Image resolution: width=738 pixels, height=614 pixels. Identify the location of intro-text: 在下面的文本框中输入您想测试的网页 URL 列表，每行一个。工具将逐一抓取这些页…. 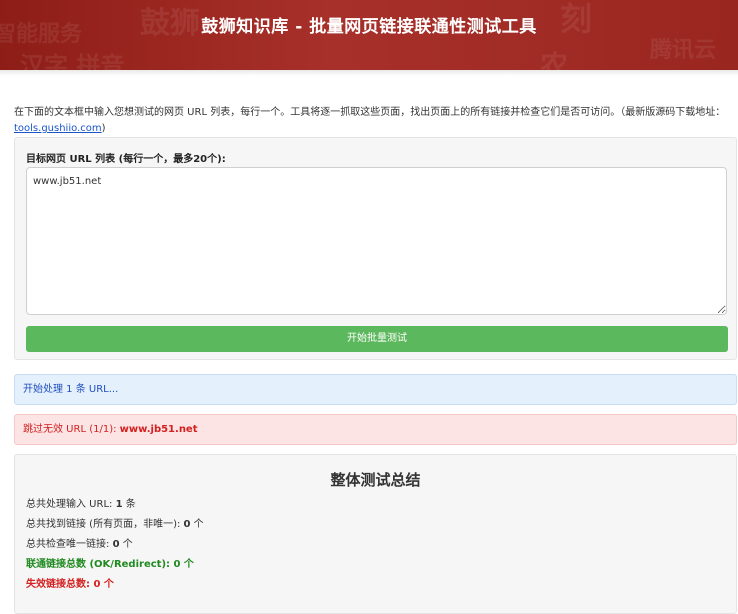
(374, 121).